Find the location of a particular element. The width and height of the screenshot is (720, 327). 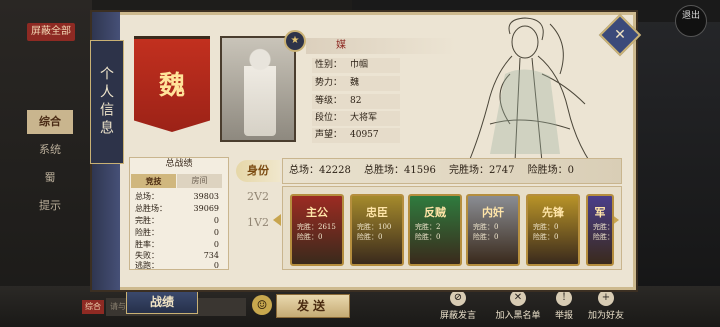

block-speech-action: ⊘ 屏蔽发言 is located at coordinates (458, 307).